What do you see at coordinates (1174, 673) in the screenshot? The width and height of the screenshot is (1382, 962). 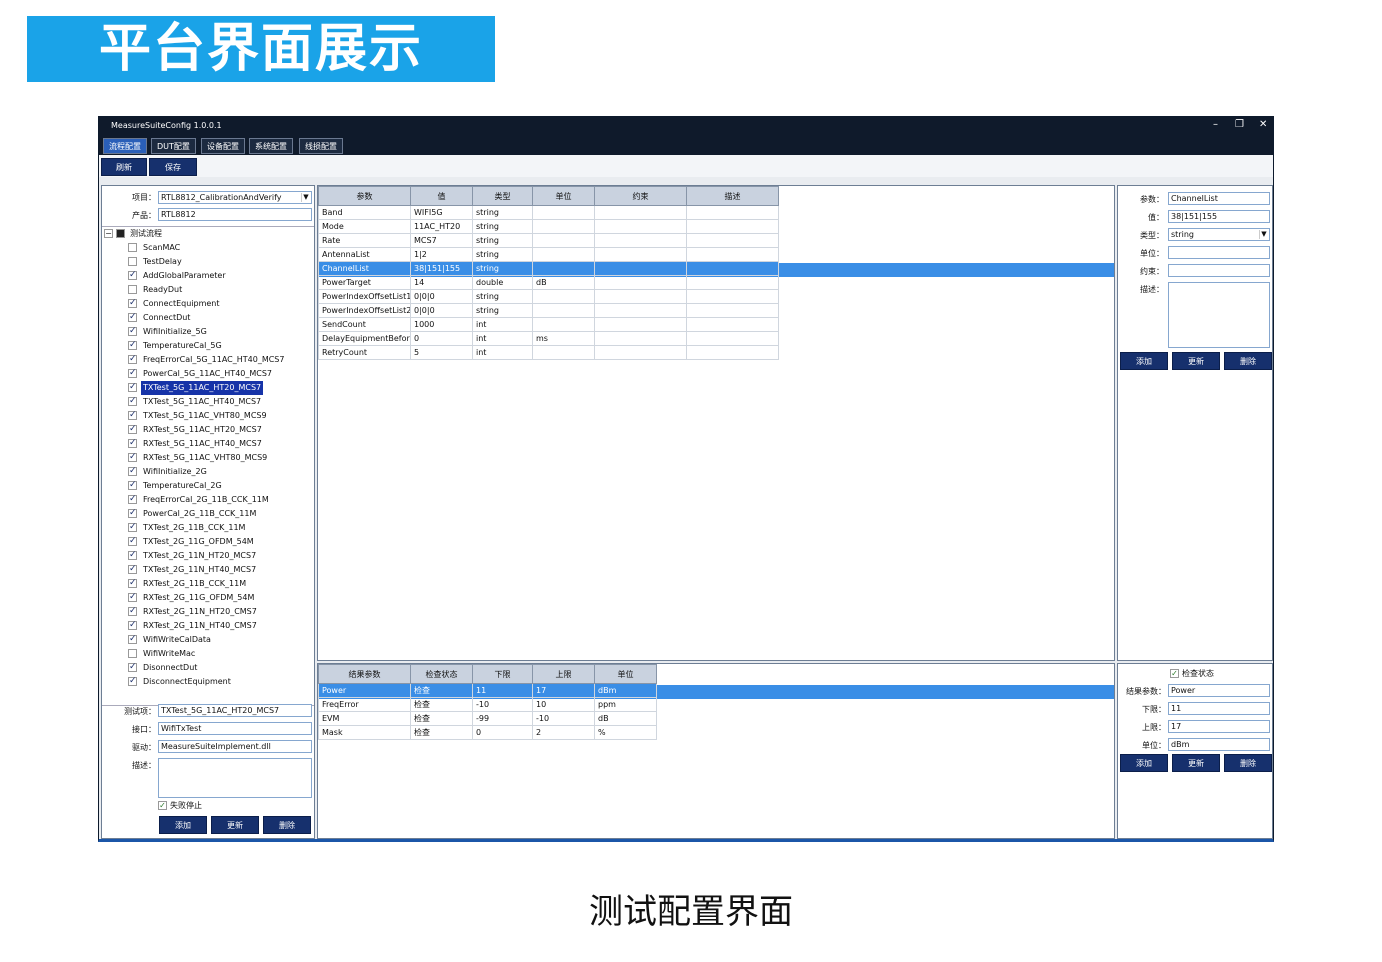 I see `check-status-checkbox: ✓` at bounding box center [1174, 673].